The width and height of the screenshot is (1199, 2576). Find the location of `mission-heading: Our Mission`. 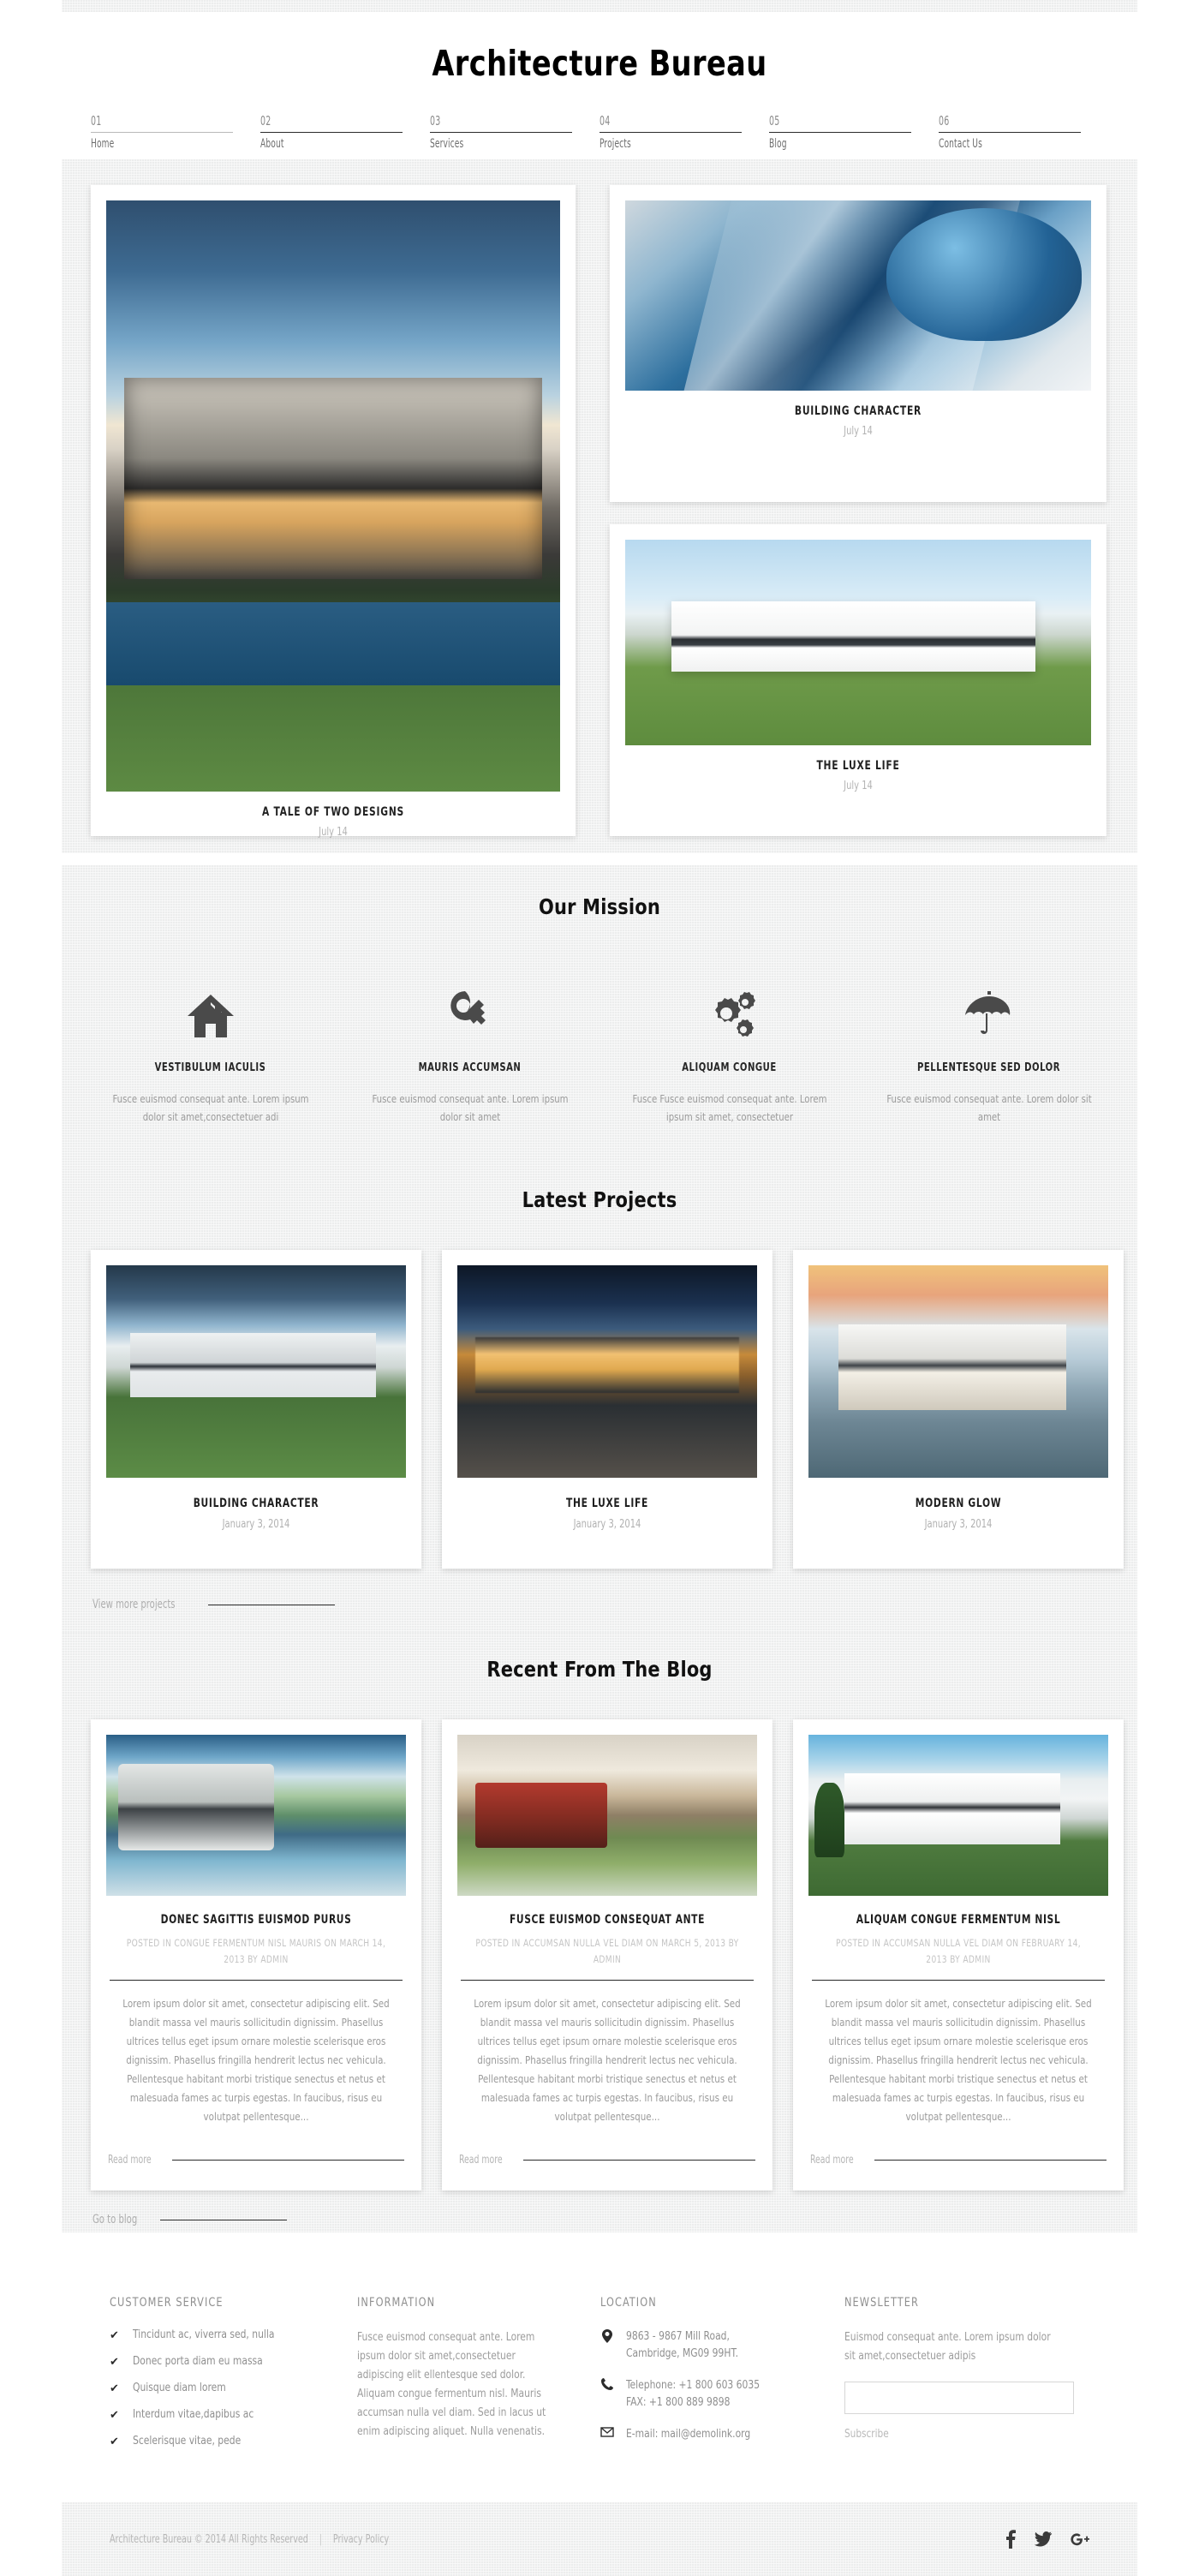

mission-heading: Our Mission is located at coordinates (599, 906).